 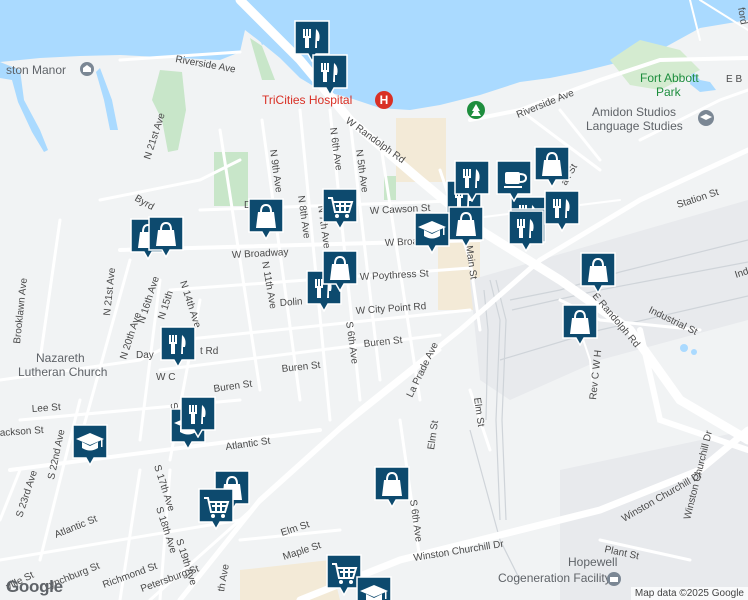 What do you see at coordinates (34, 586) in the screenshot?
I see `google-logo: Google` at bounding box center [34, 586].